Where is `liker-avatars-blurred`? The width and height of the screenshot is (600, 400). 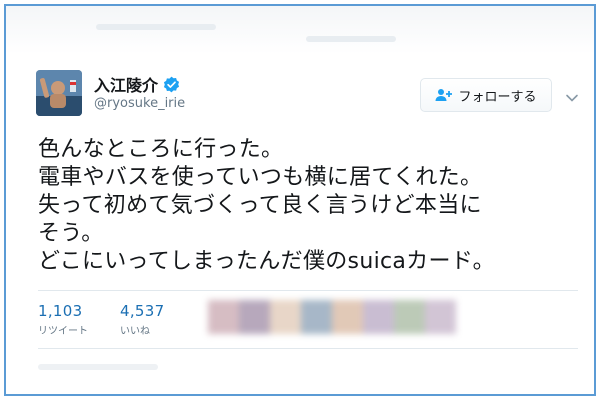
liker-avatars-blurred is located at coordinates (332, 317).